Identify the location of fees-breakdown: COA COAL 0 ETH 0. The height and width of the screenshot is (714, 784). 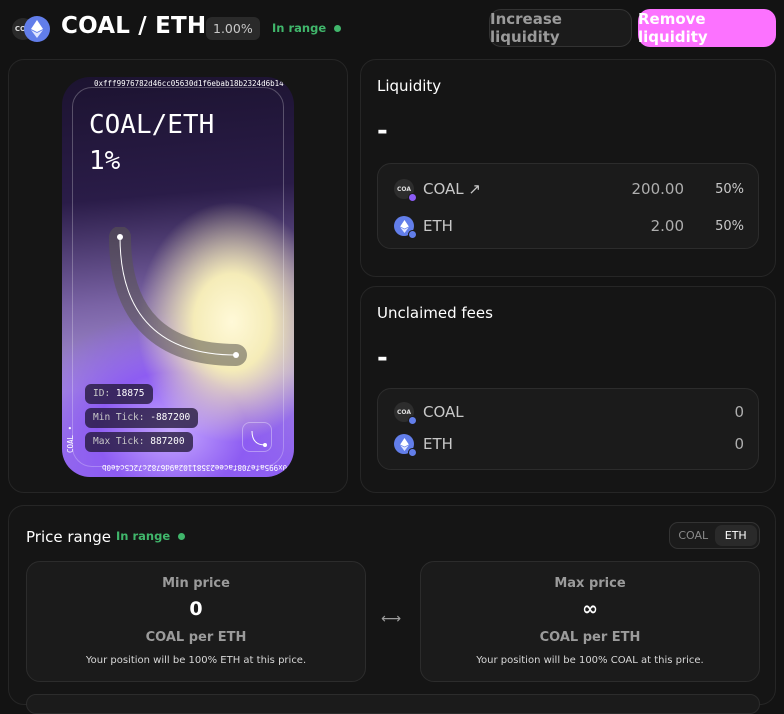
(568, 429).